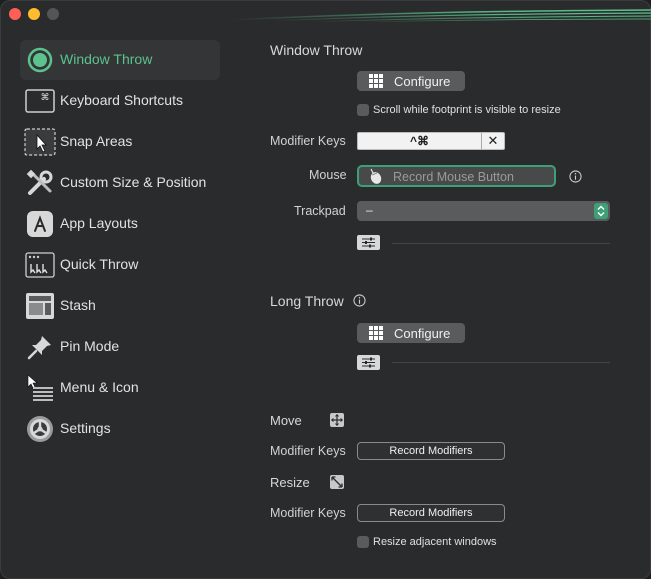 This screenshot has height=579, width=651. Describe the element at coordinates (363, 542) in the screenshot. I see `resize-adjacent-checkbox` at that location.